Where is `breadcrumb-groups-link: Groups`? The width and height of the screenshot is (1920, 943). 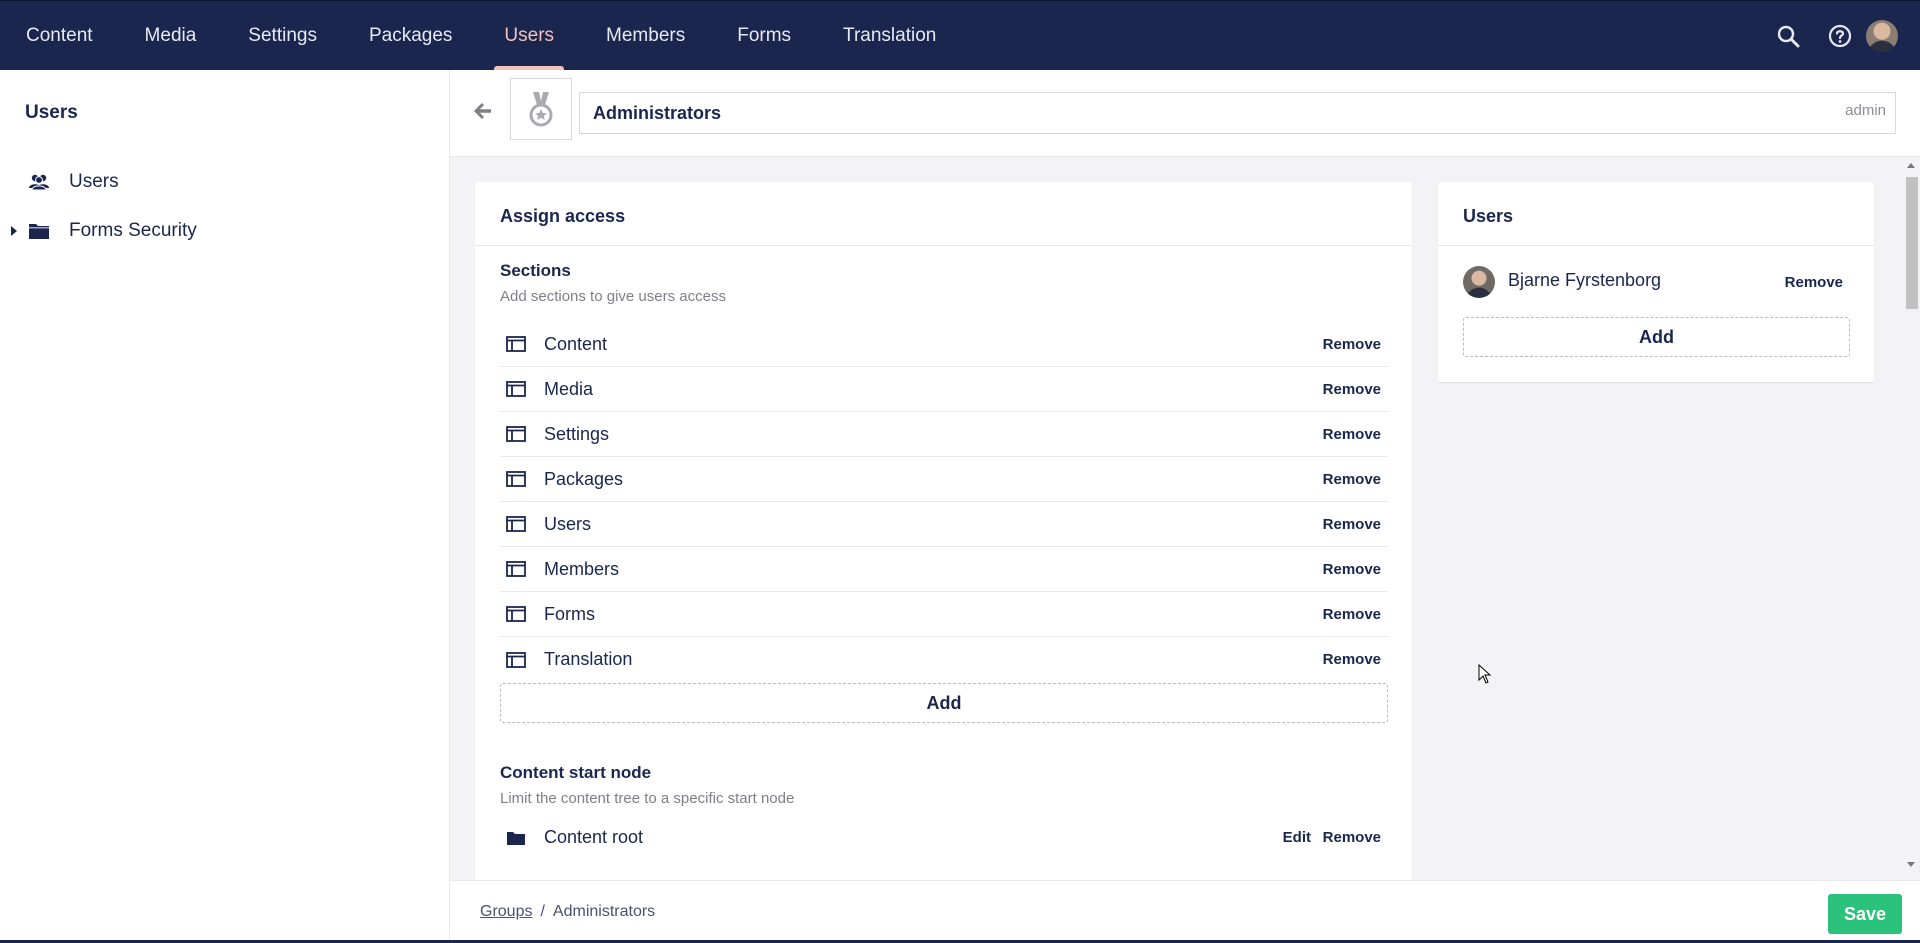 breadcrumb-groups-link: Groups is located at coordinates (506, 912).